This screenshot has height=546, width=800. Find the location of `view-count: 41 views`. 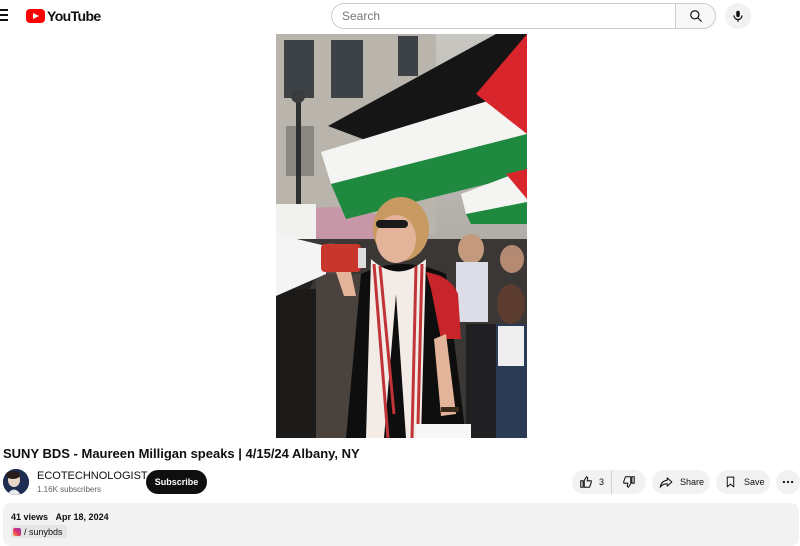

view-count: 41 views is located at coordinates (30, 517).